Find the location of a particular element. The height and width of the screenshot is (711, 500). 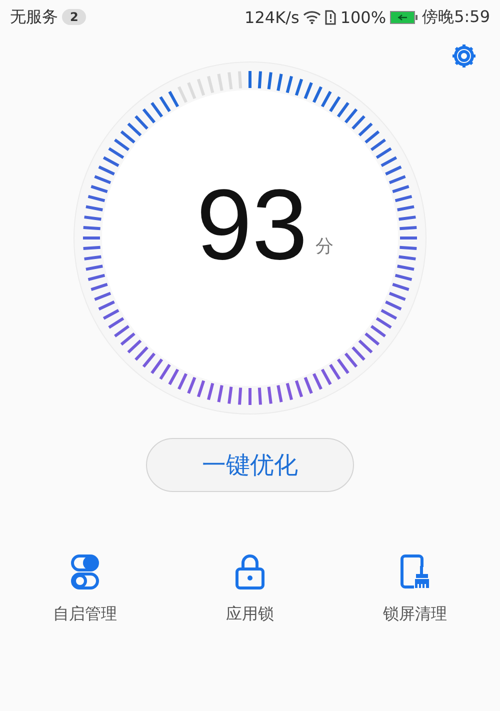

battery-percent: 100% is located at coordinates (363, 17).